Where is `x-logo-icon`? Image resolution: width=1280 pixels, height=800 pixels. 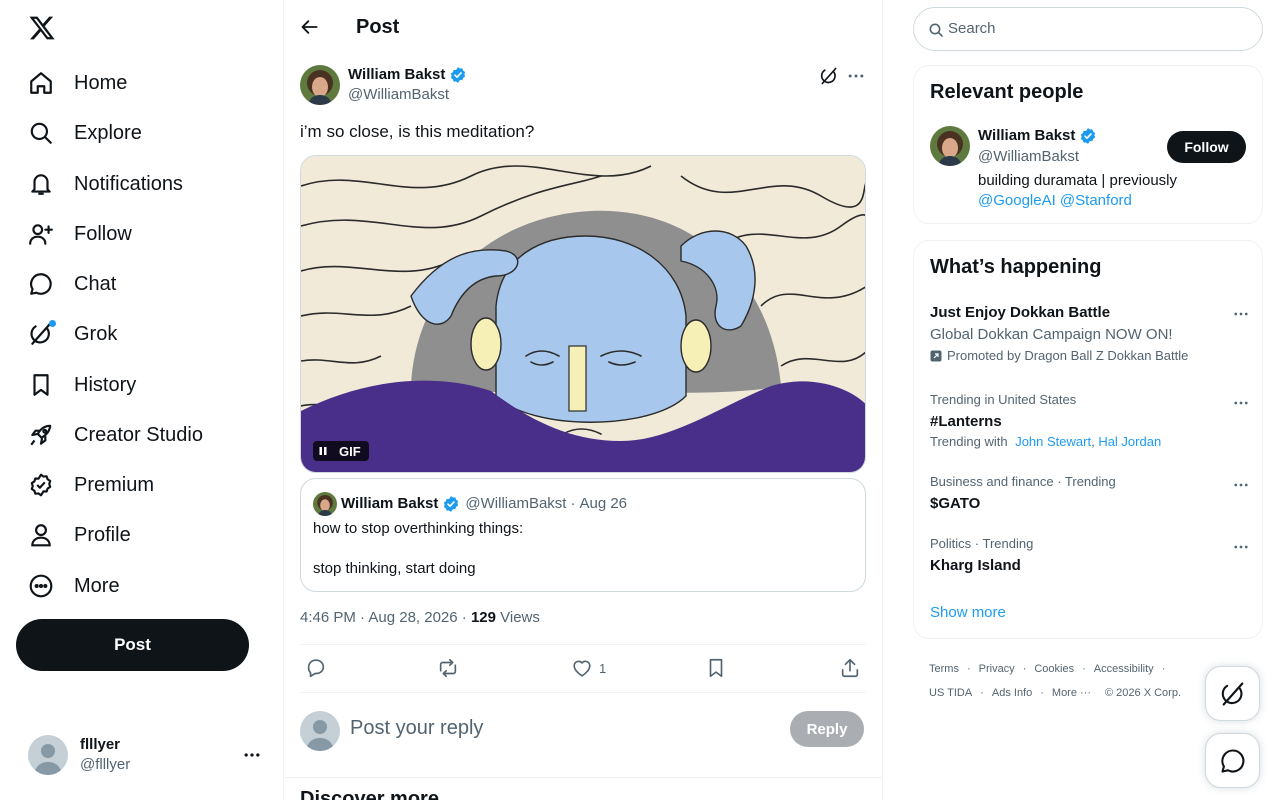 x-logo-icon is located at coordinates (42, 28).